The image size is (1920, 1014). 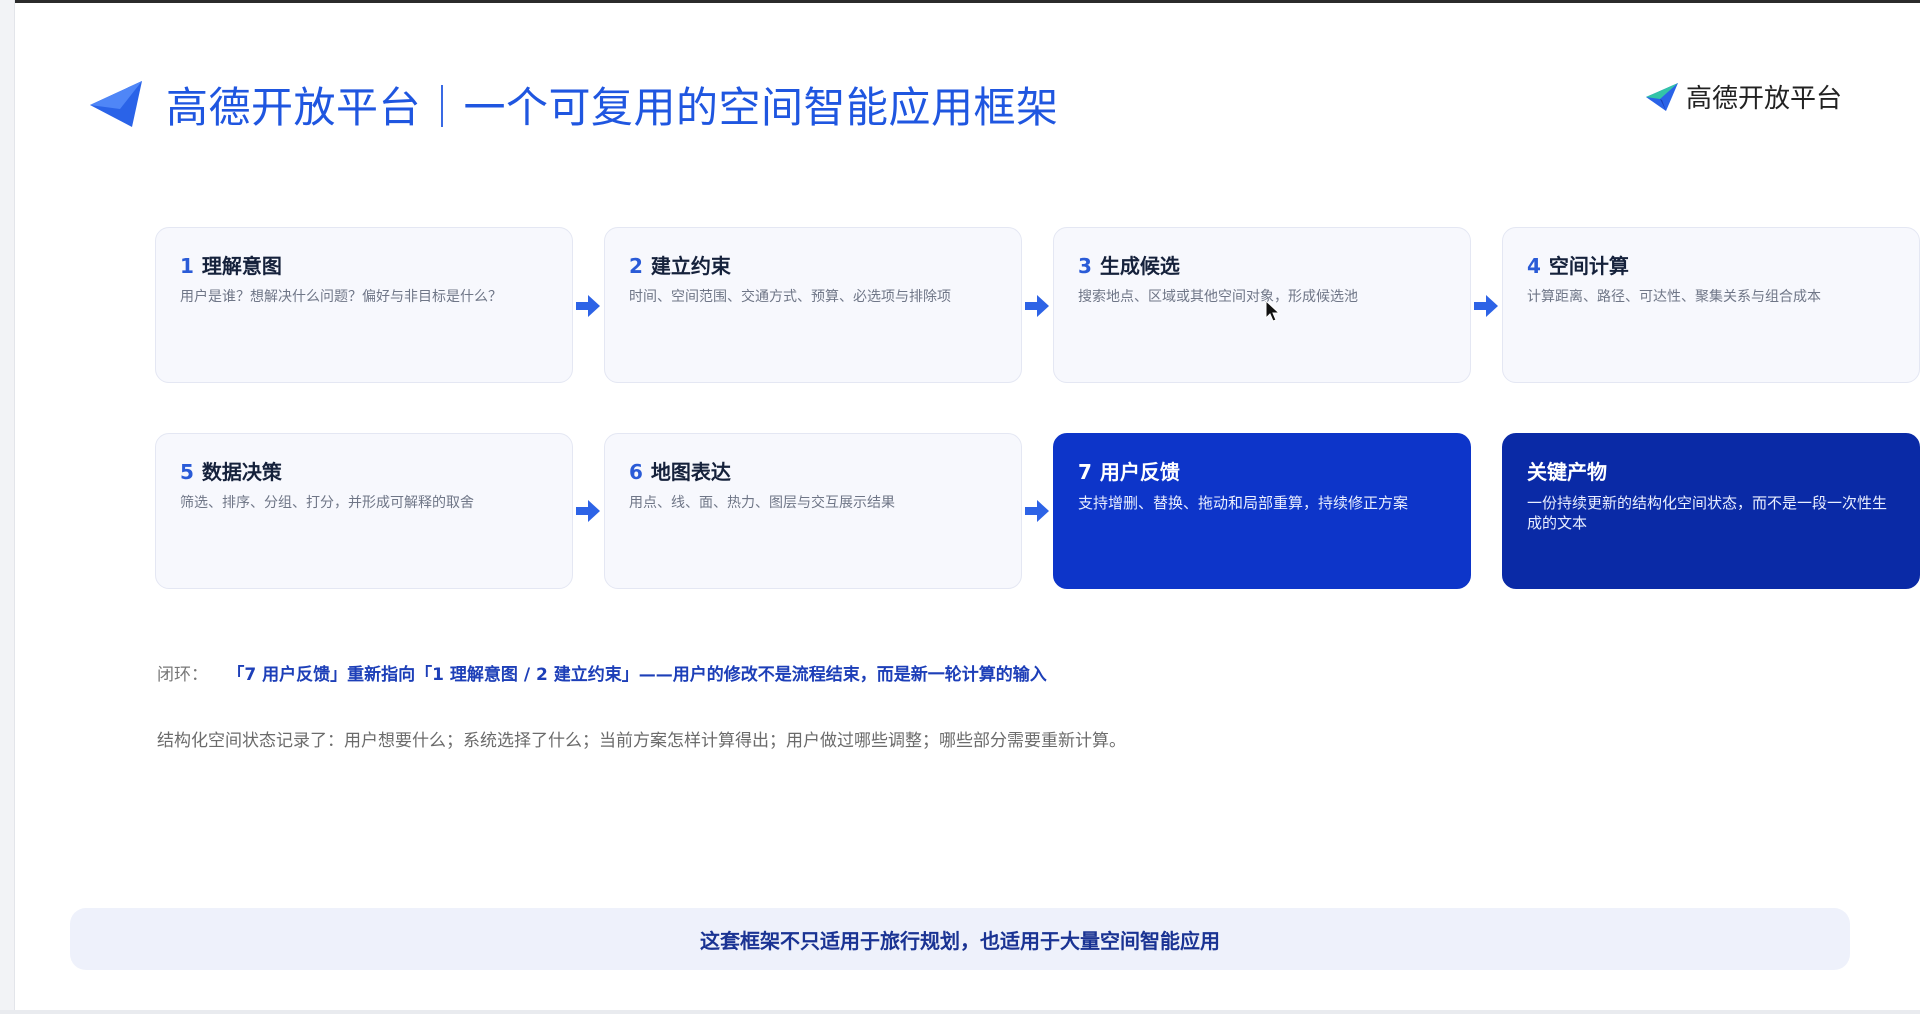 I want to click on step-card-7: 7 用户反馈 支持增删、替换、拖动和局部重算，持续修正方案, so click(x=1262, y=511).